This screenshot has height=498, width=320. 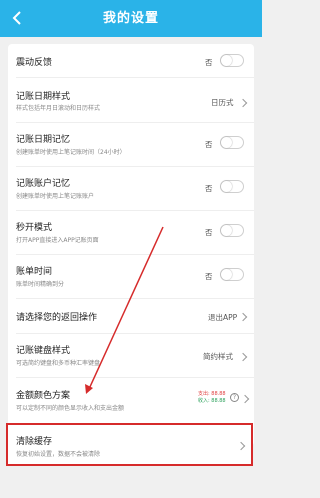 I want to click on quick-open-toggle, so click(x=232, y=230).